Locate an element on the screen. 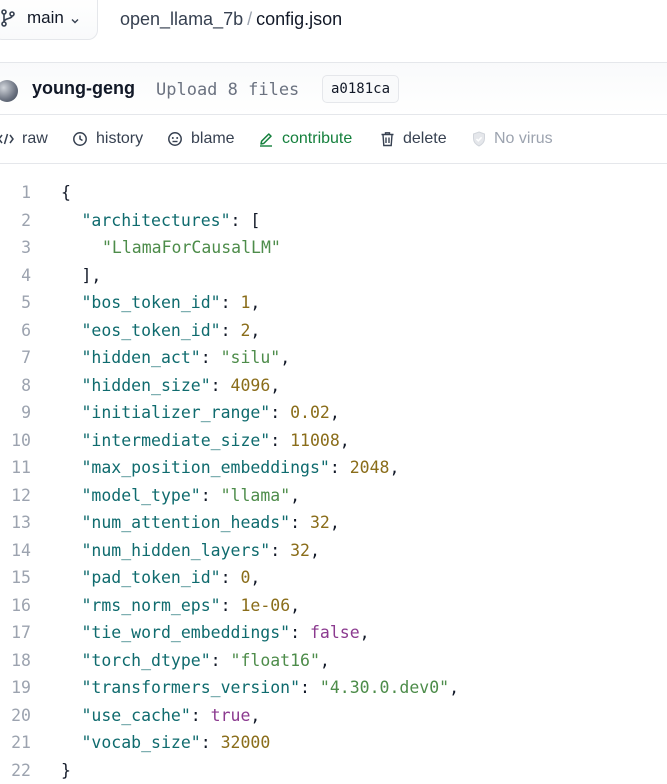 Image resolution: width=667 pixels, height=784 pixels. json-punctuation: : [ is located at coordinates (246, 220).